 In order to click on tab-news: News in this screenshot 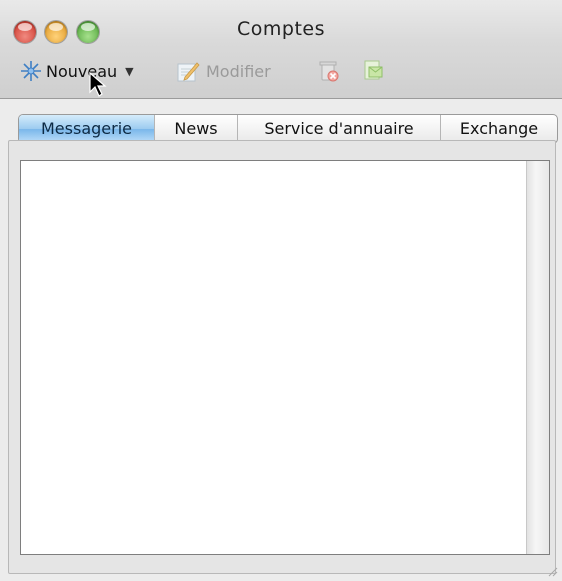, I will do `click(195, 129)`.